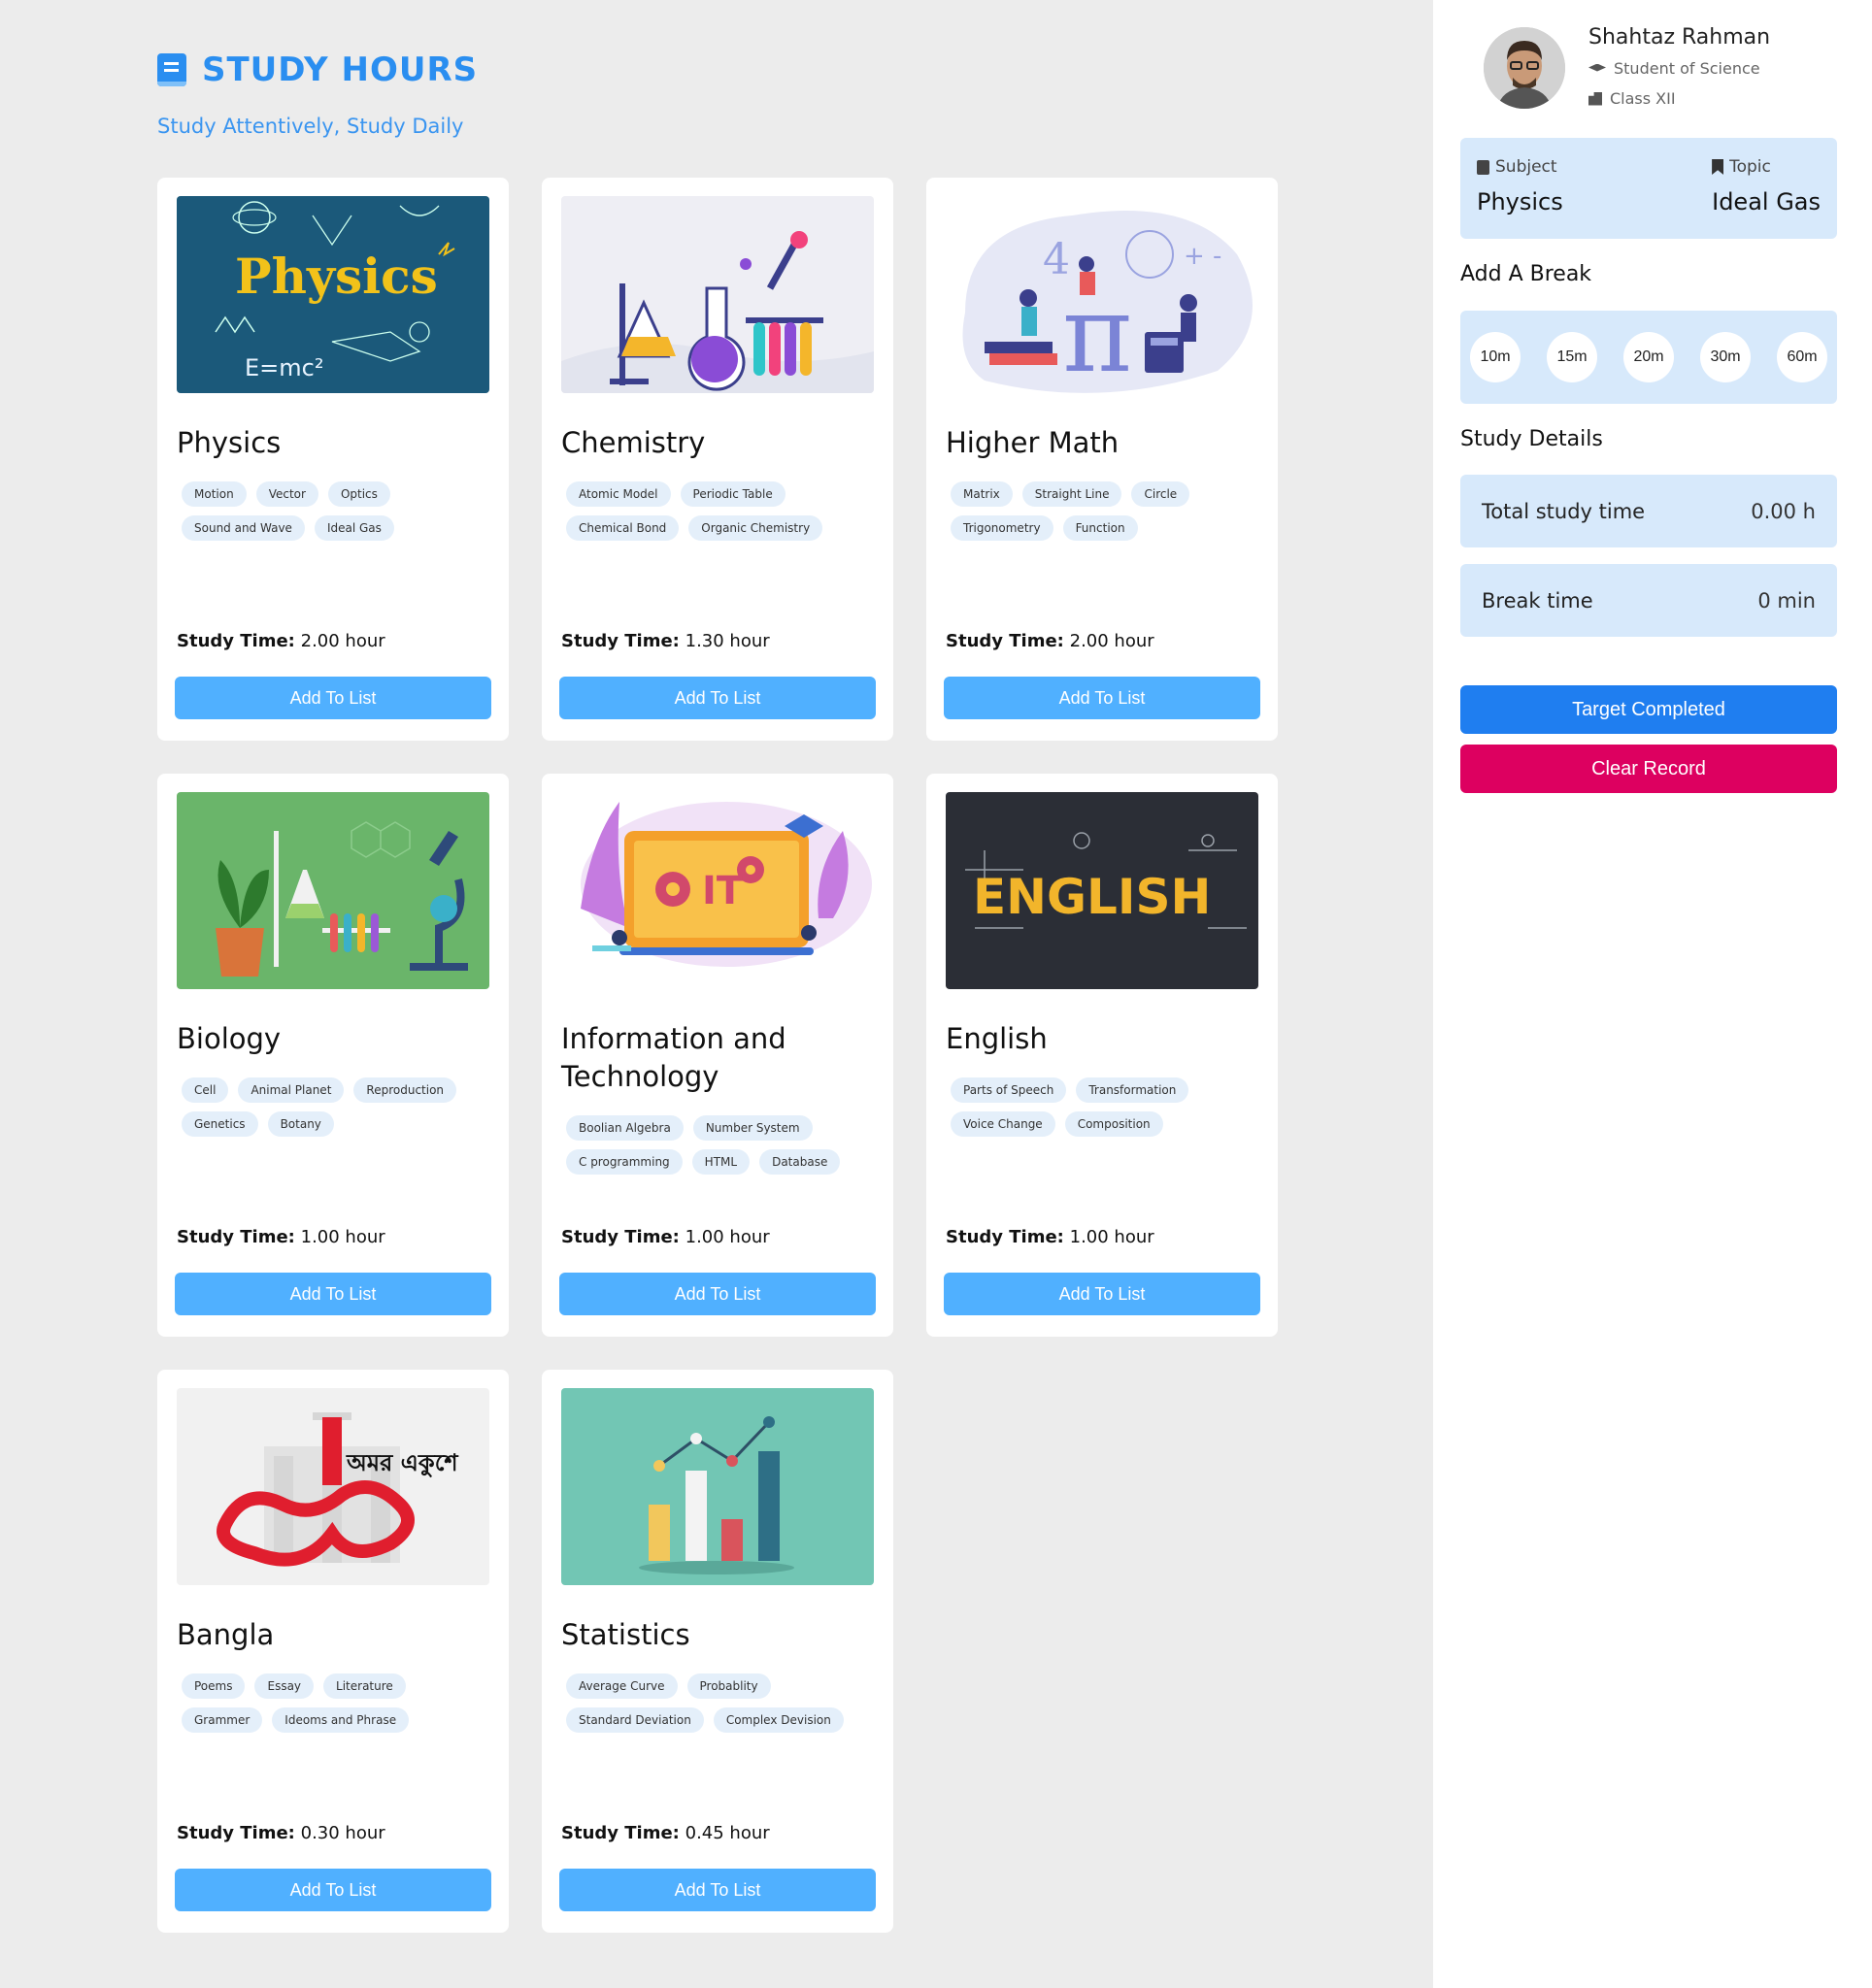  Describe the element at coordinates (333, 891) in the screenshot. I see `biology-image` at that location.